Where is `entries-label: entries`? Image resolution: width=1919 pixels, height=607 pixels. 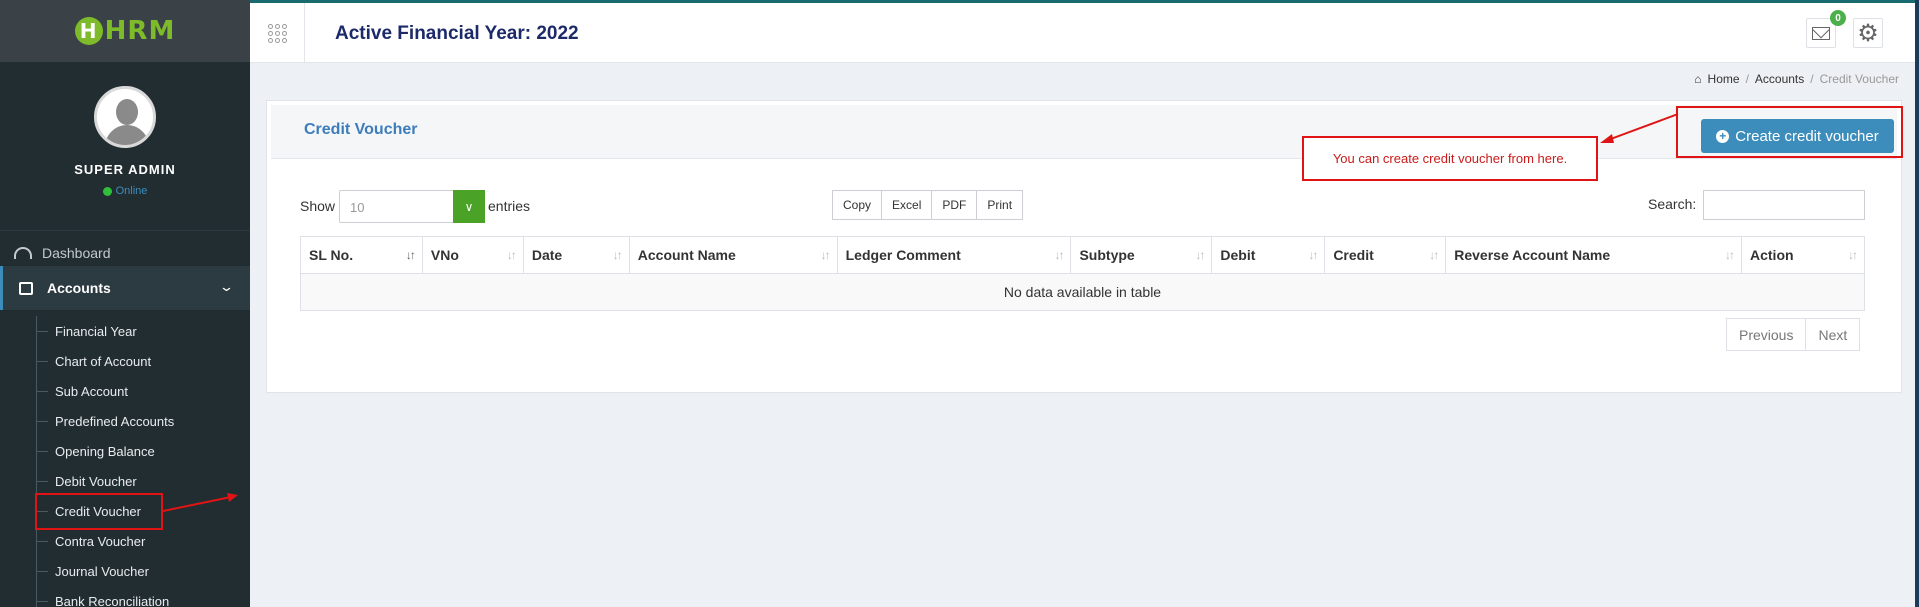 entries-label: entries is located at coordinates (509, 206).